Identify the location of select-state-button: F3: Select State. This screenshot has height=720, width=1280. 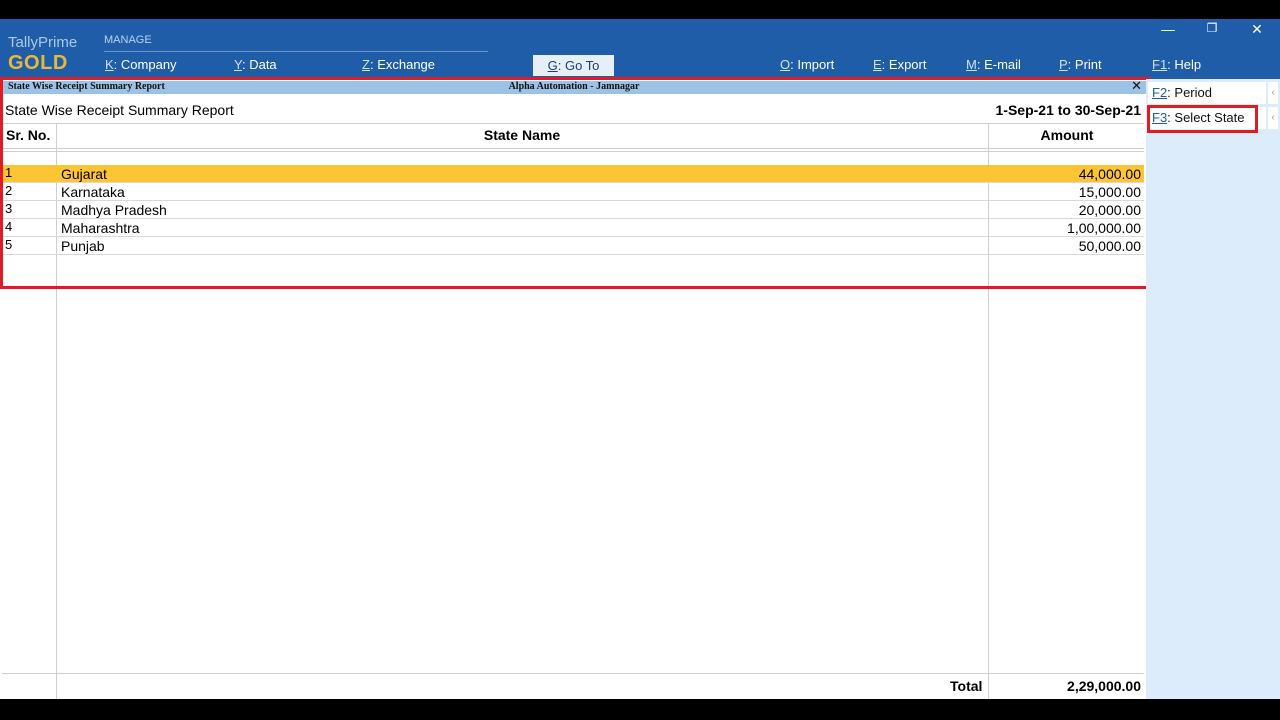
(1207, 118).